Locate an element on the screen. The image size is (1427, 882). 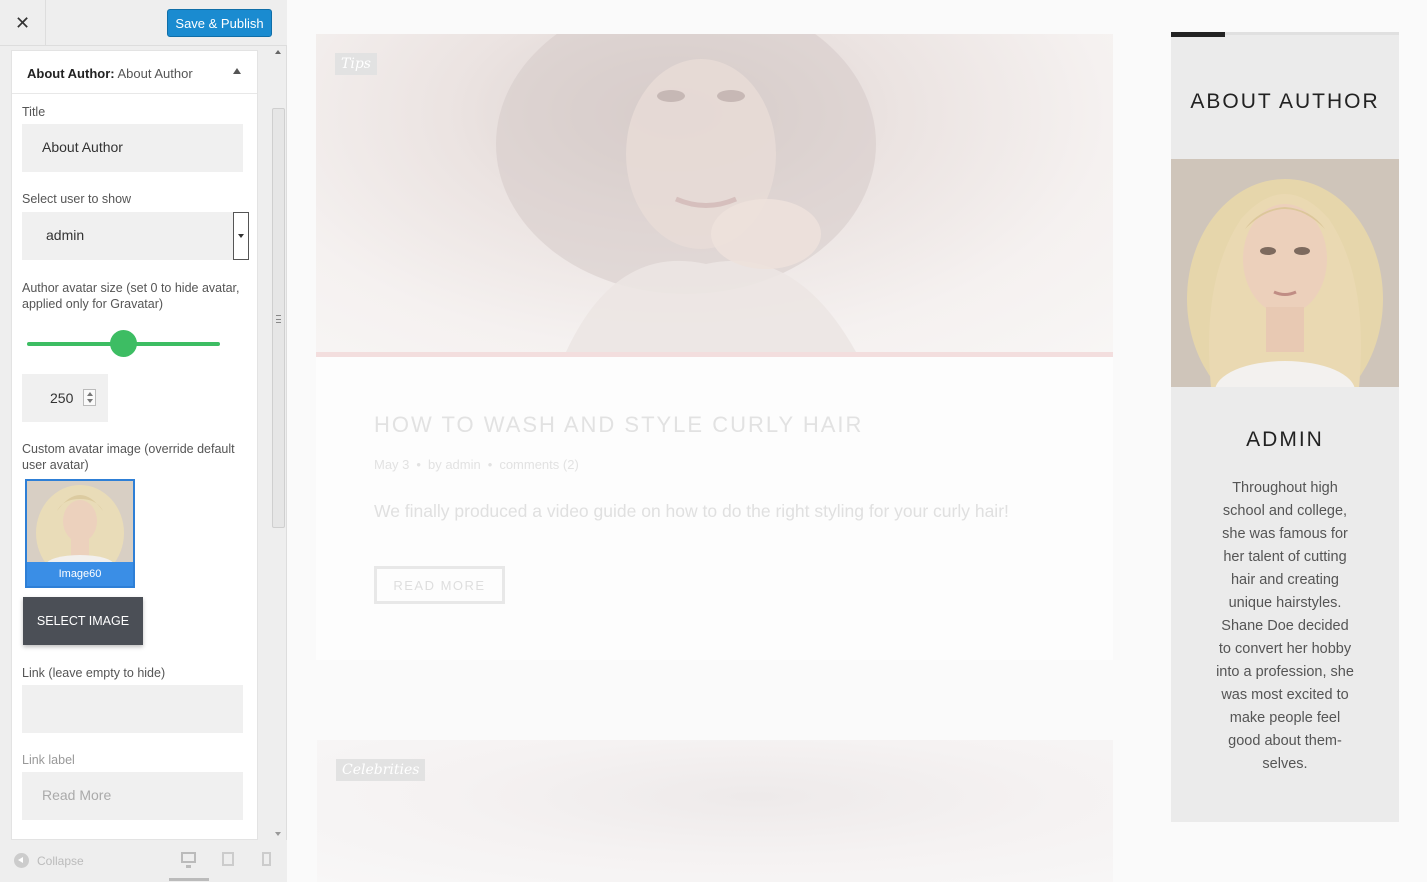
scroll-down-icon is located at coordinates (278, 834).